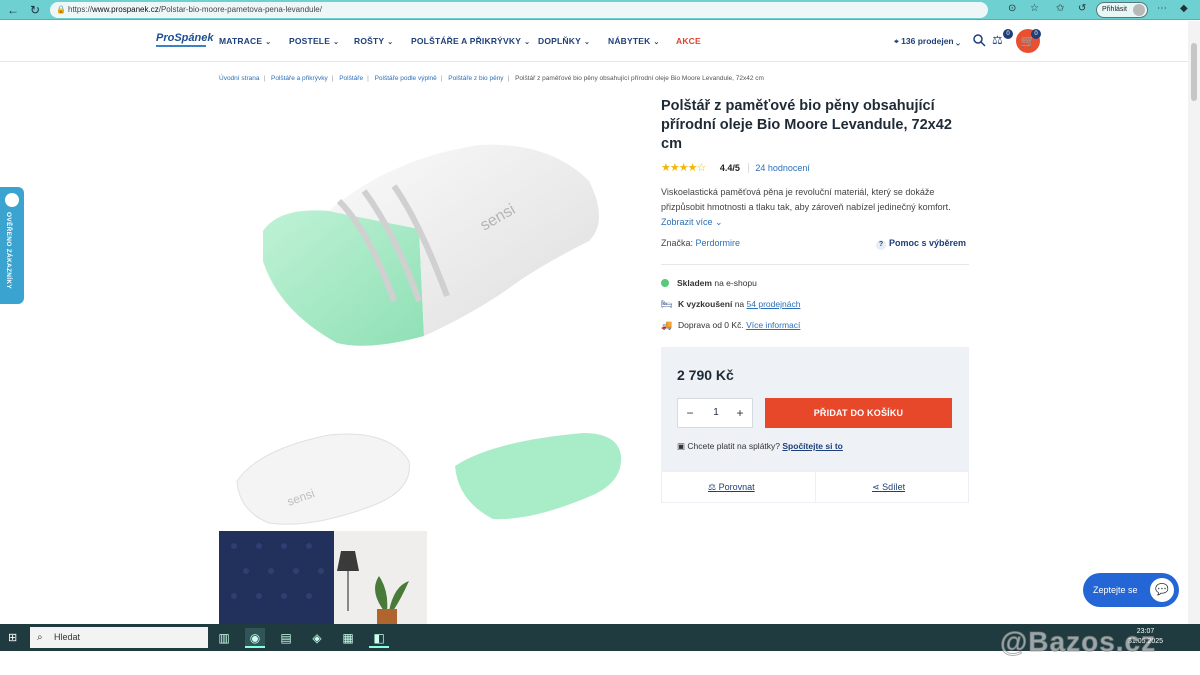 The width and height of the screenshot is (1200, 675). Describe the element at coordinates (286, 638) in the screenshot. I see `file-explorer-icon: ▤` at that location.